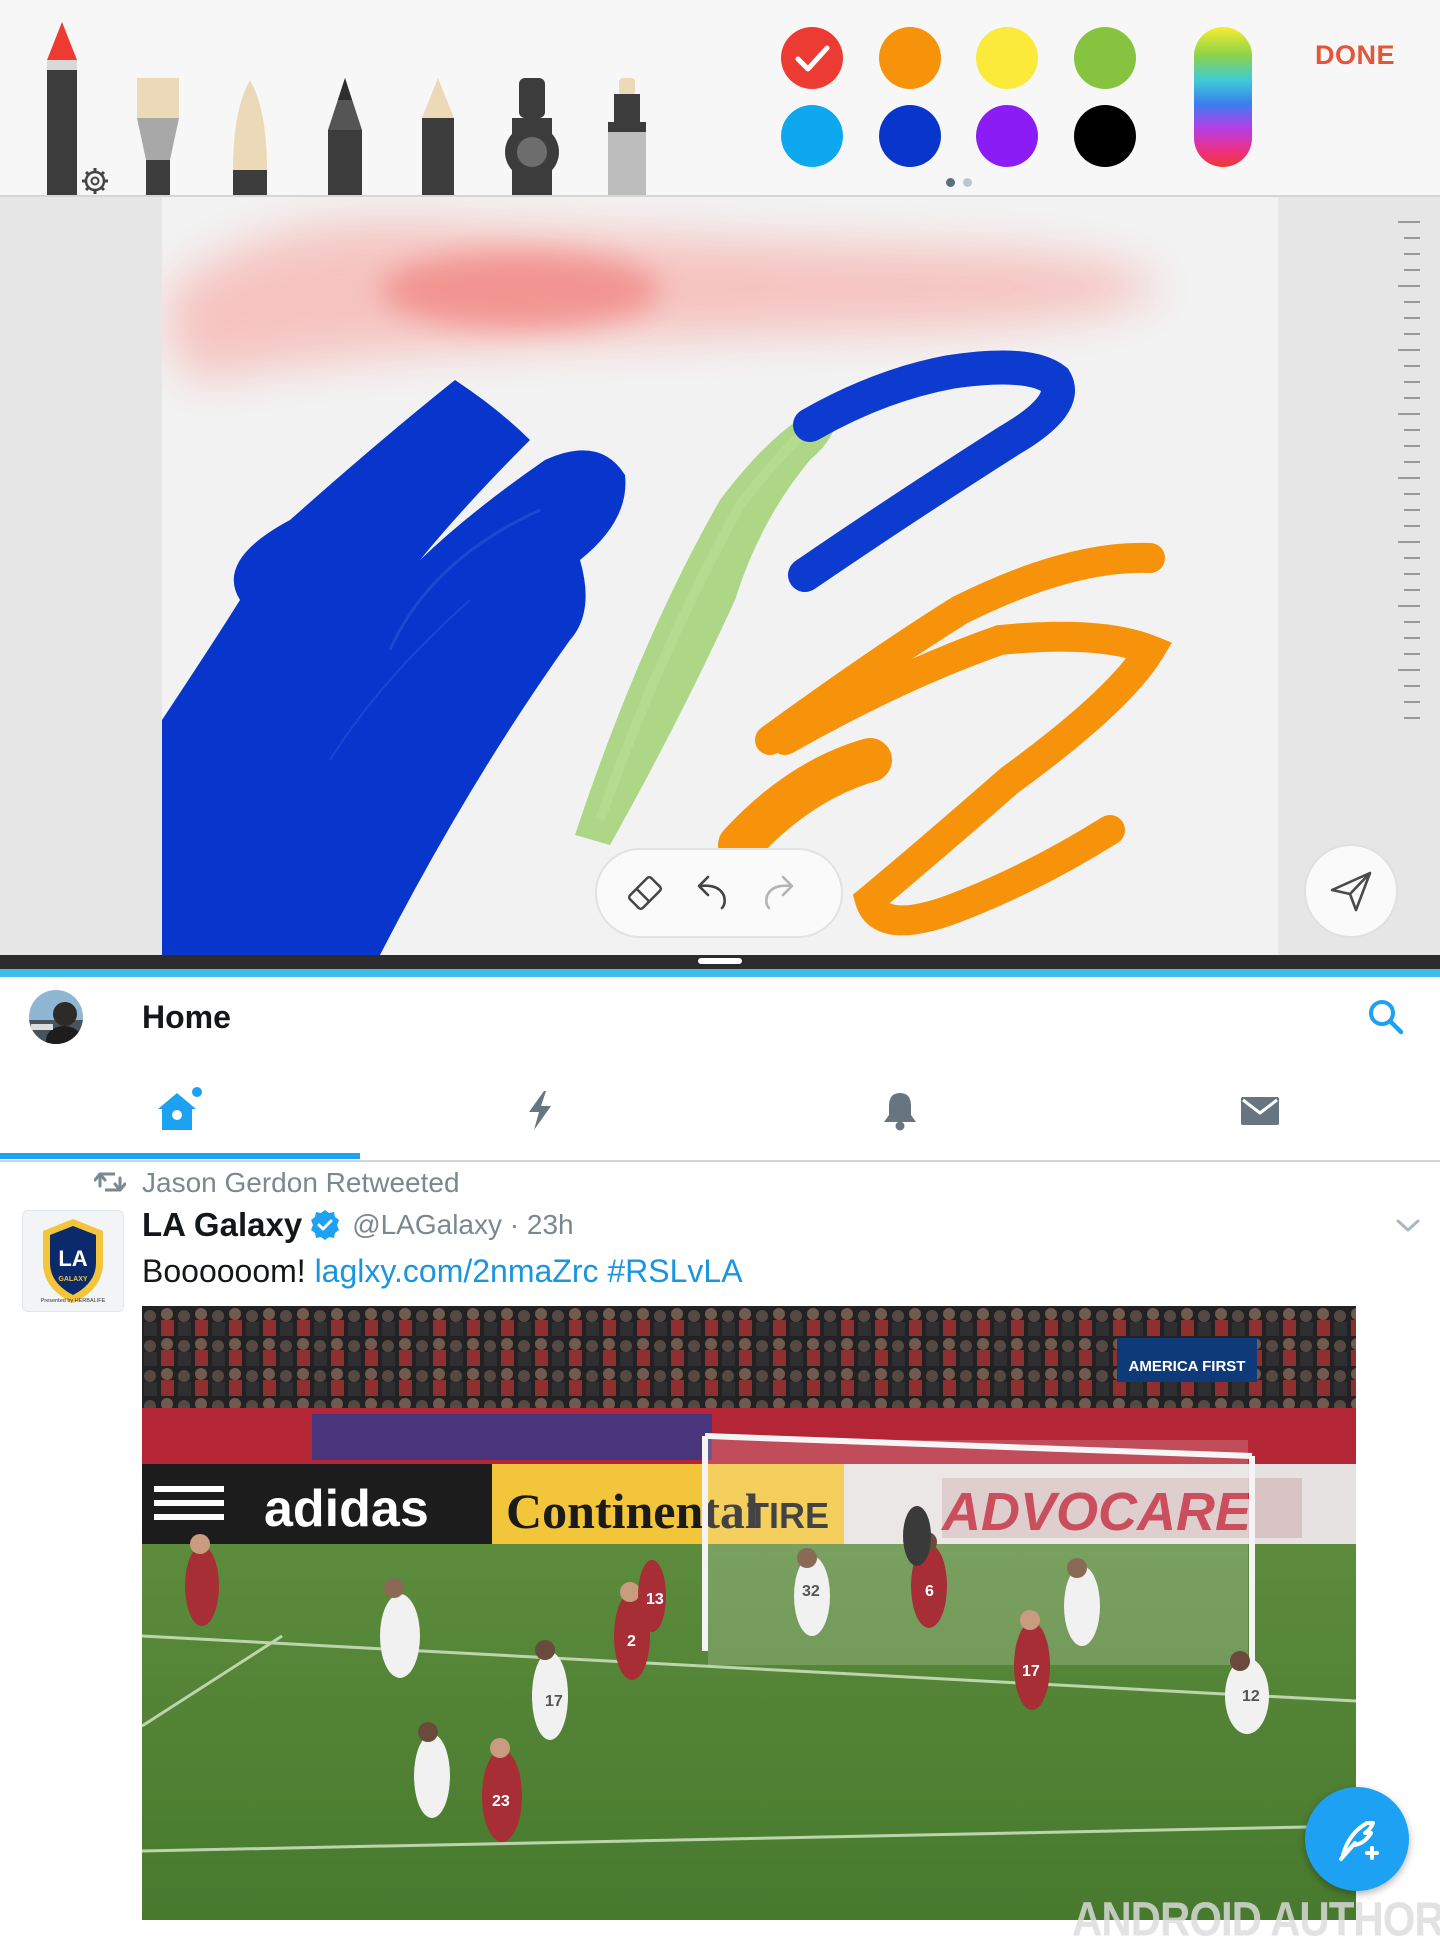 This screenshot has width=1440, height=1947. Describe the element at coordinates (631, 1641) in the screenshot. I see `svg-text: 2` at that location.